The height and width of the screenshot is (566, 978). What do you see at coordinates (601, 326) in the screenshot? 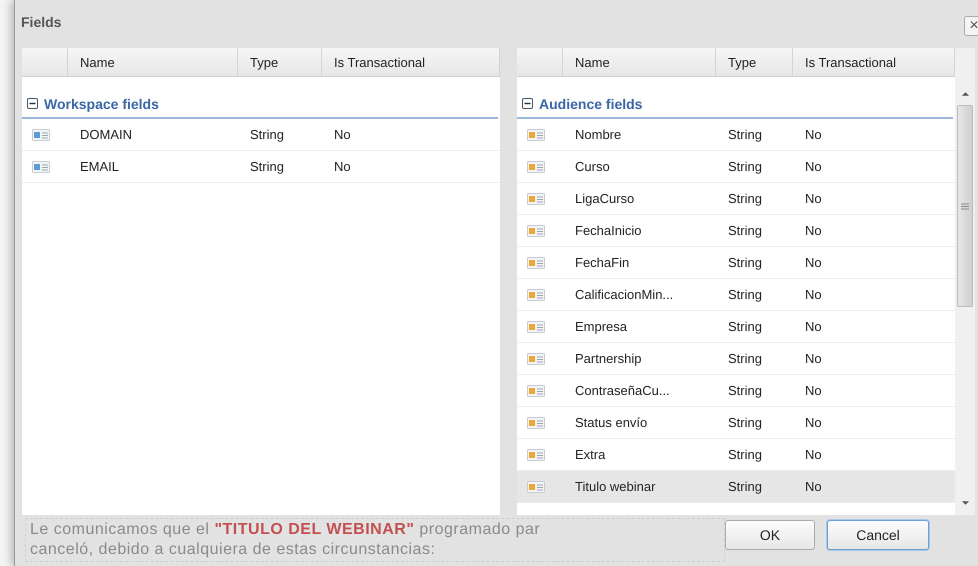
I see `name-cell-text: Empresa` at bounding box center [601, 326].